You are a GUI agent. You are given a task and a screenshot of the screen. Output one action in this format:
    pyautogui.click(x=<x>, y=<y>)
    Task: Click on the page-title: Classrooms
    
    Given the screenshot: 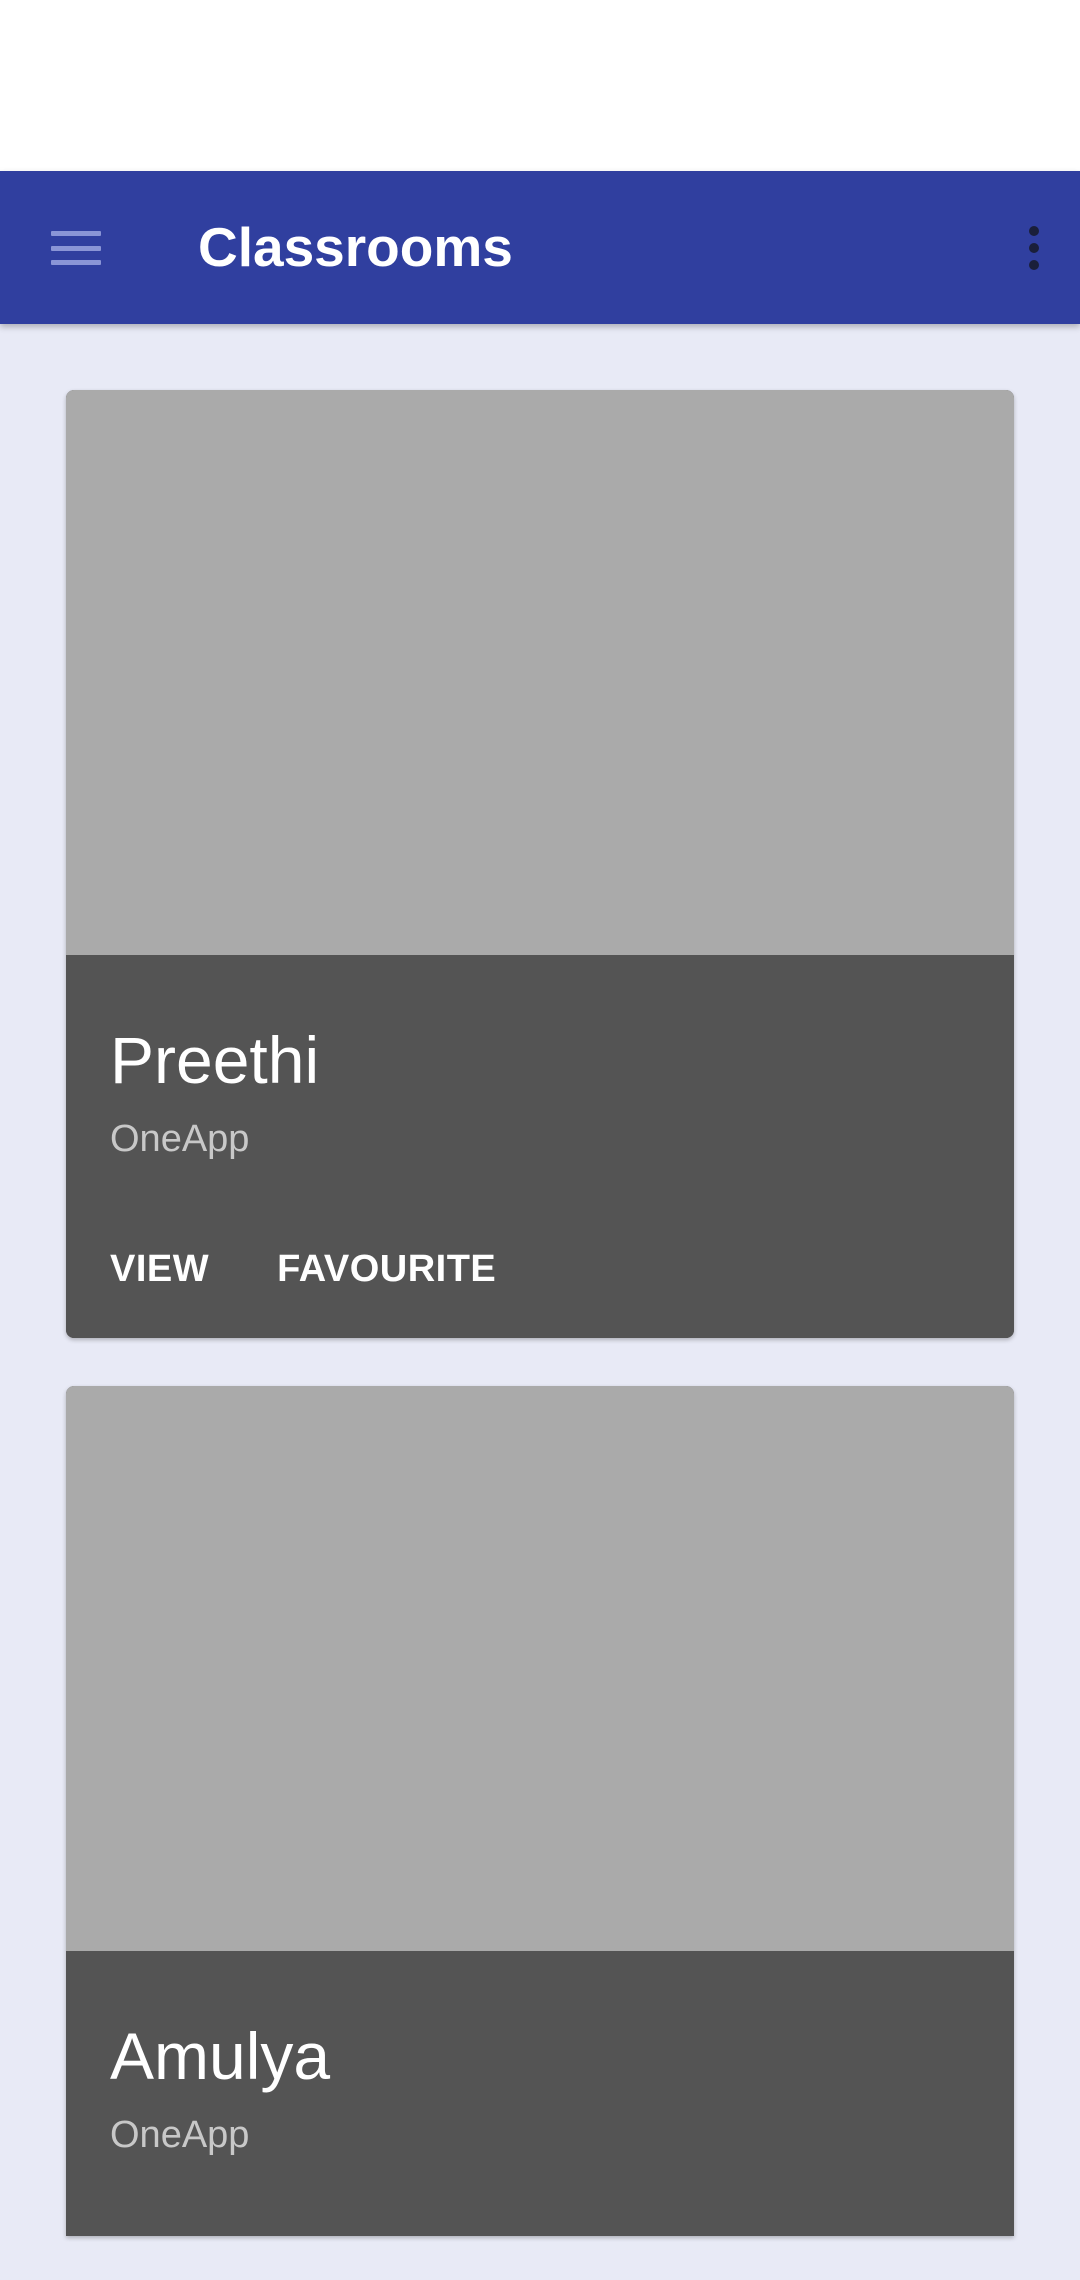 What is the action you would take?
    pyautogui.click(x=355, y=247)
    